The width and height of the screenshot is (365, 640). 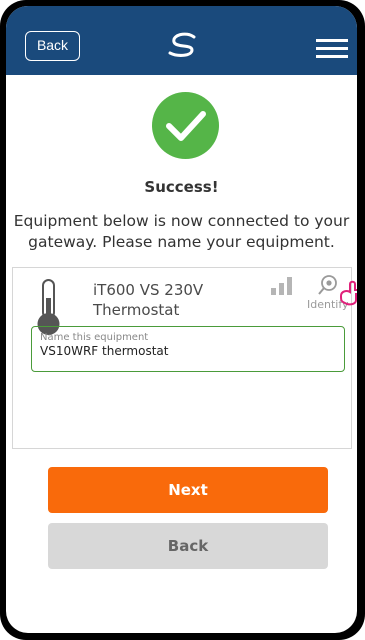 I want to click on identify-eye-icon, so click(x=328, y=285).